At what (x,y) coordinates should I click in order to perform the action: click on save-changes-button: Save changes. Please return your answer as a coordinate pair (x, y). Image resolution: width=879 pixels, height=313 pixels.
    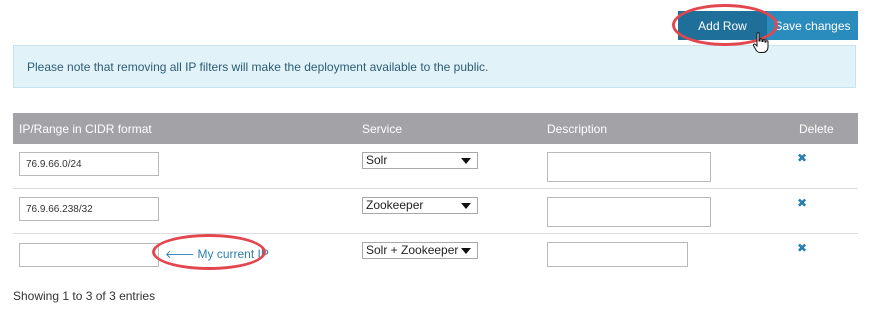
    Looking at the image, I should click on (812, 25).